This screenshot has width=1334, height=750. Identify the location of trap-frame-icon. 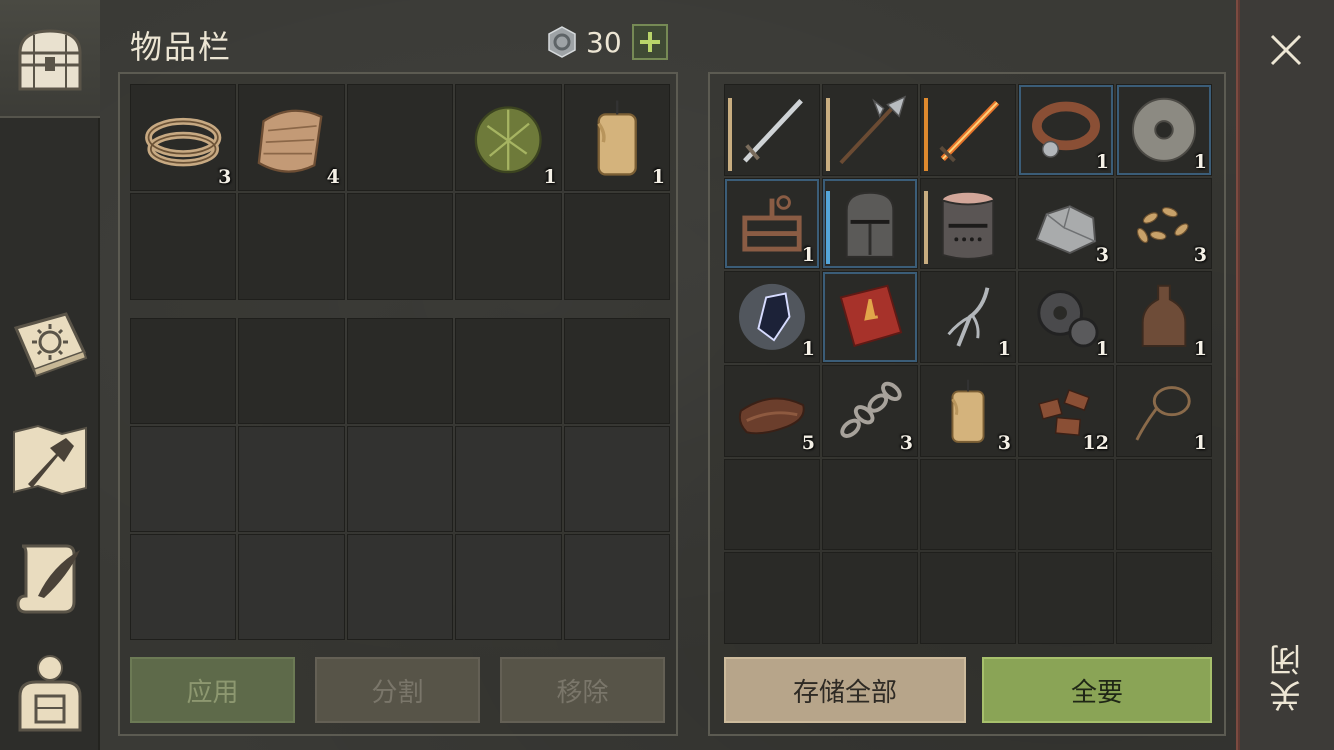
(772, 223).